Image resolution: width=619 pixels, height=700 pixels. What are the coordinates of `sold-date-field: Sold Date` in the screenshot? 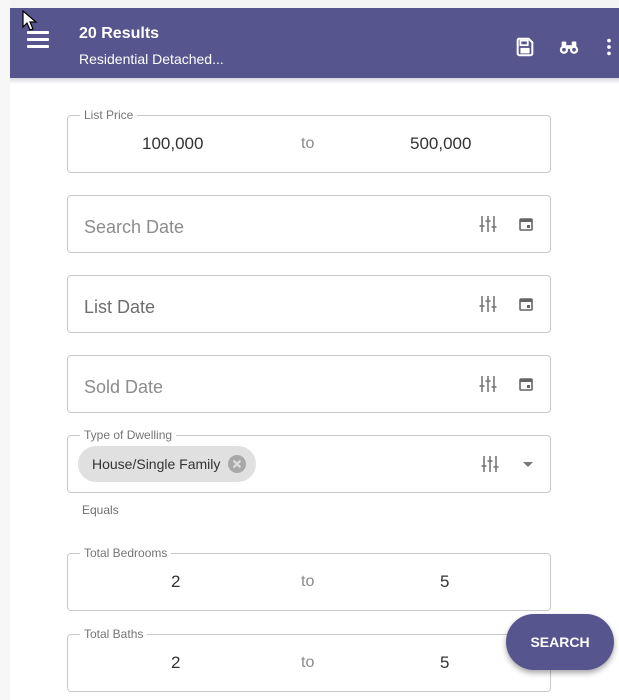 It's located at (309, 384).